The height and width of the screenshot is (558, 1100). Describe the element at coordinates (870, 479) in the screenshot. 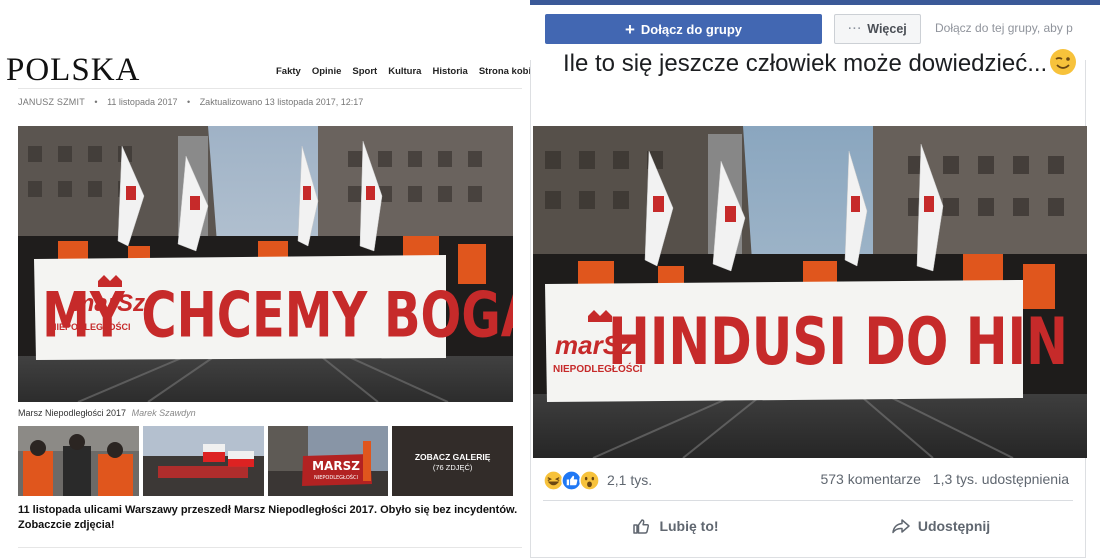

I see `comment-count-link: 573 komentarze` at that location.